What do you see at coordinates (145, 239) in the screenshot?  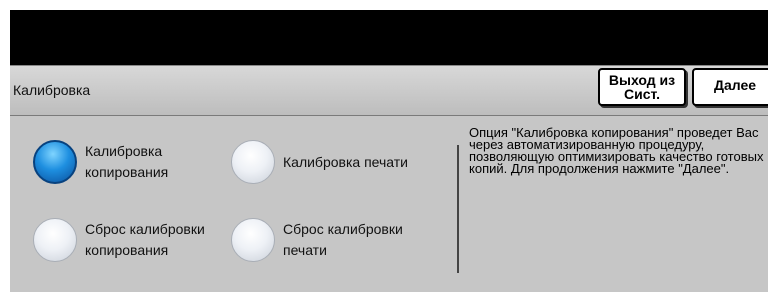 I see `option-label: Сброс калибровки копирования` at bounding box center [145, 239].